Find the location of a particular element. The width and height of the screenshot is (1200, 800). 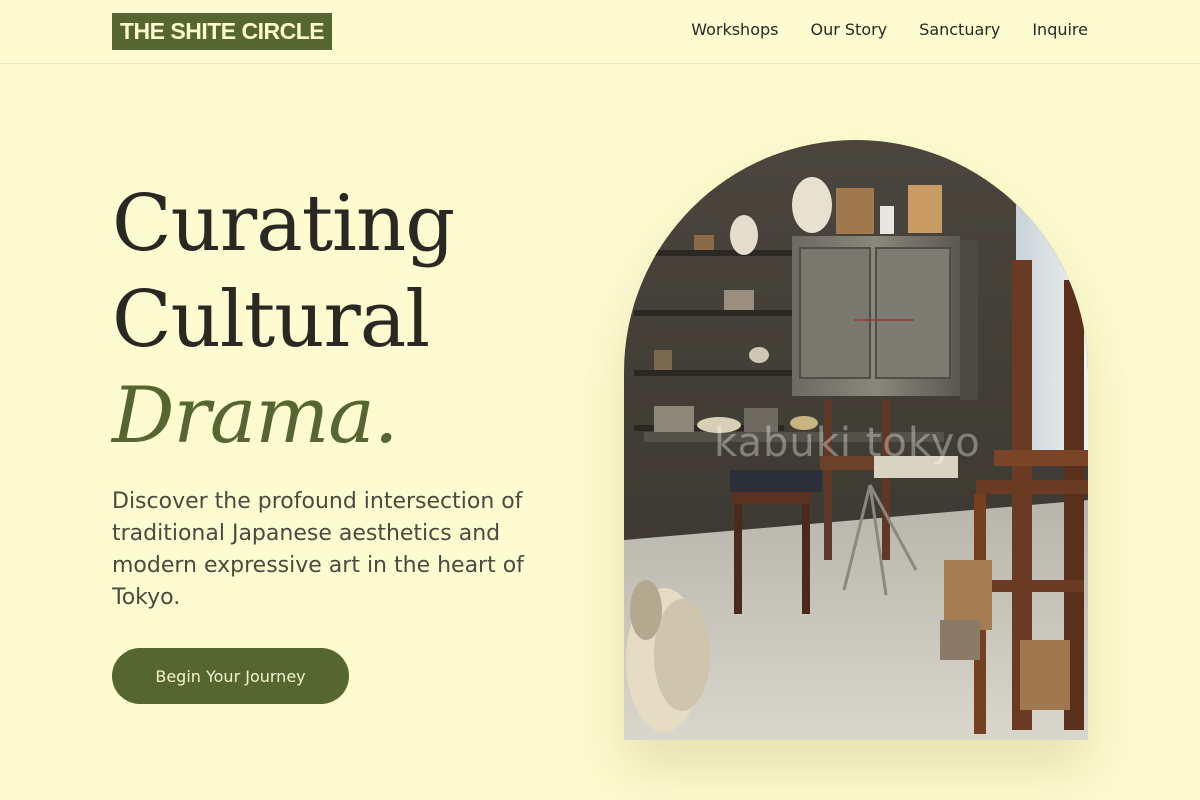

hero-title: Curating Cultural Drama. is located at coordinates (283, 320).